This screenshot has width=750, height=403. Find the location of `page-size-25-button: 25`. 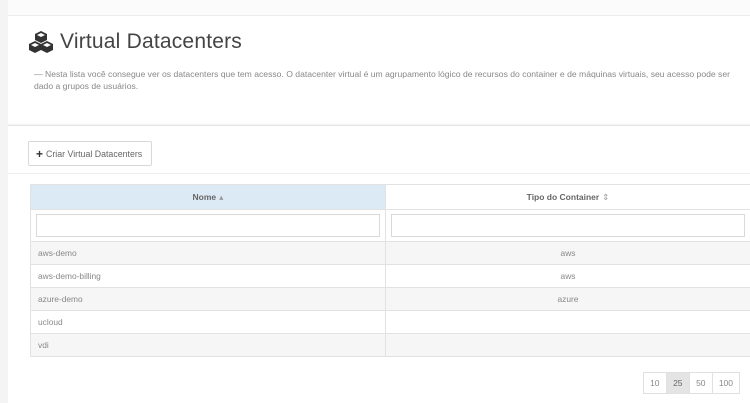

page-size-25-button: 25 is located at coordinates (677, 383).